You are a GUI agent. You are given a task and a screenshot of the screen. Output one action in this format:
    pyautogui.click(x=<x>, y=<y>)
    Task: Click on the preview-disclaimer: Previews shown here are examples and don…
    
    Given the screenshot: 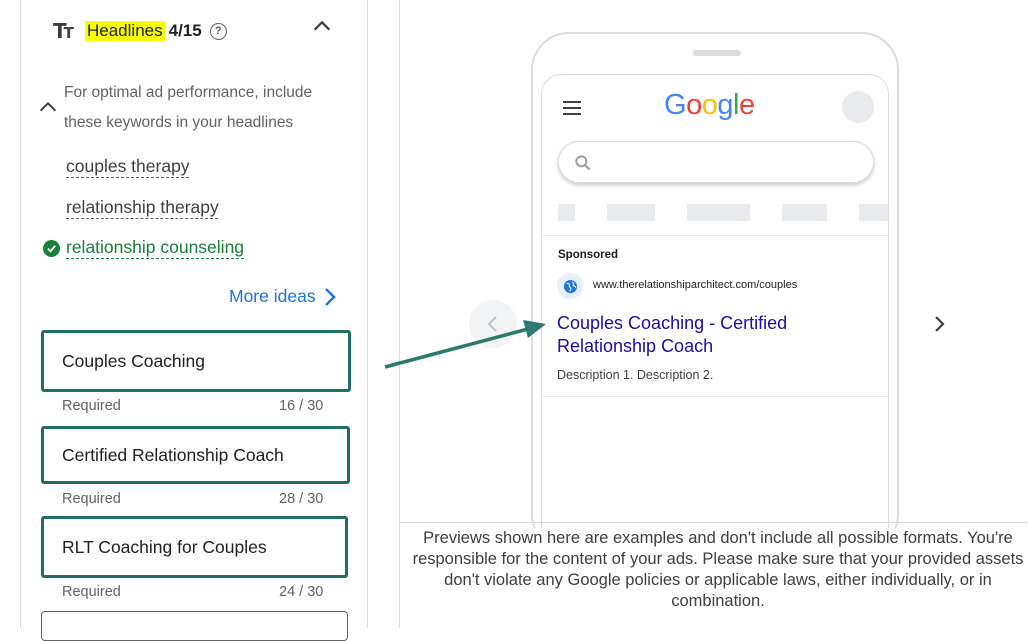 What is the action you would take?
    pyautogui.click(x=714, y=578)
    